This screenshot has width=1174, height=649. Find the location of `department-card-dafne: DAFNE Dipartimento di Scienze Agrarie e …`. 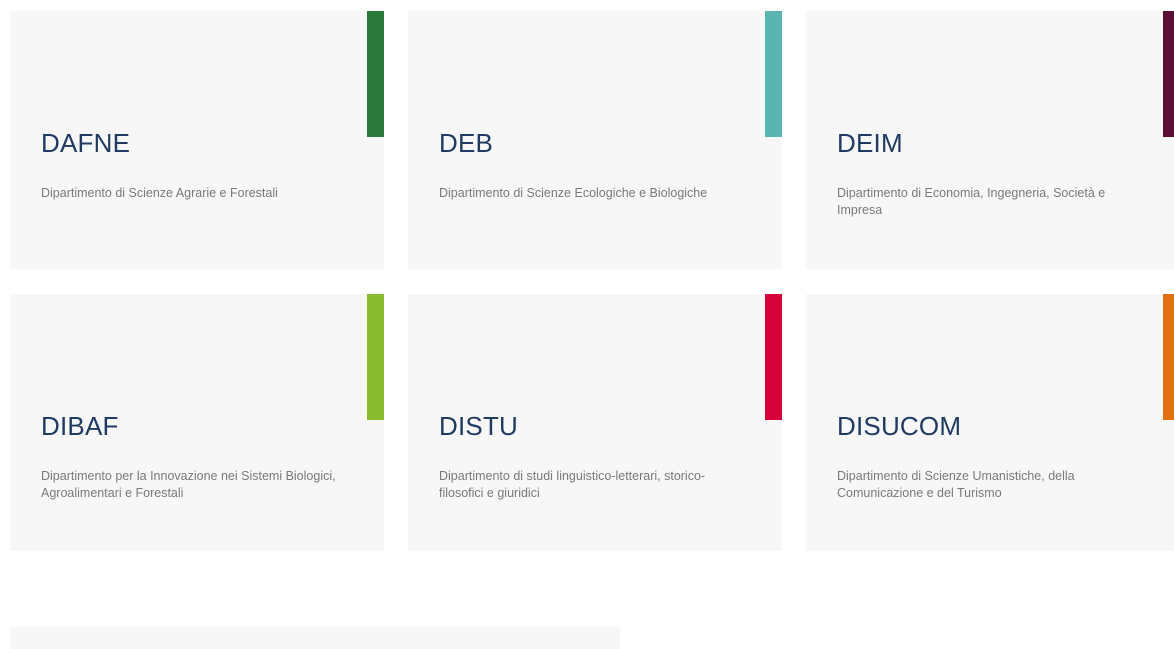

department-card-dafne: DAFNE Dipartimento di Scienze Agrarie e … is located at coordinates (197, 140).